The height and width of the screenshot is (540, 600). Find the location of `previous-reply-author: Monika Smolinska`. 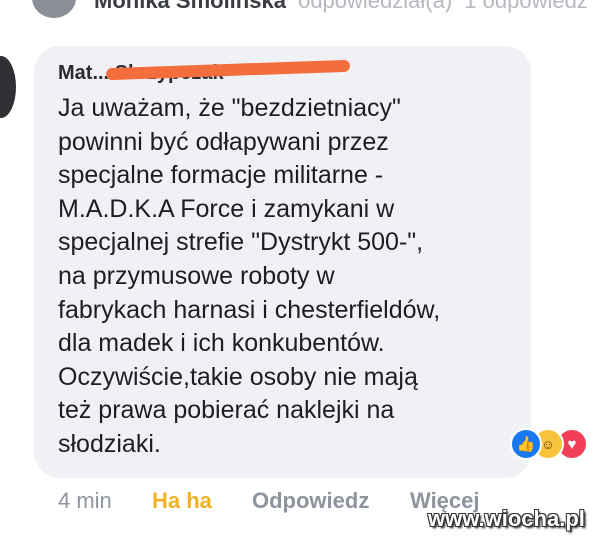

previous-reply-author: Monika Smolinska is located at coordinates (190, 6).